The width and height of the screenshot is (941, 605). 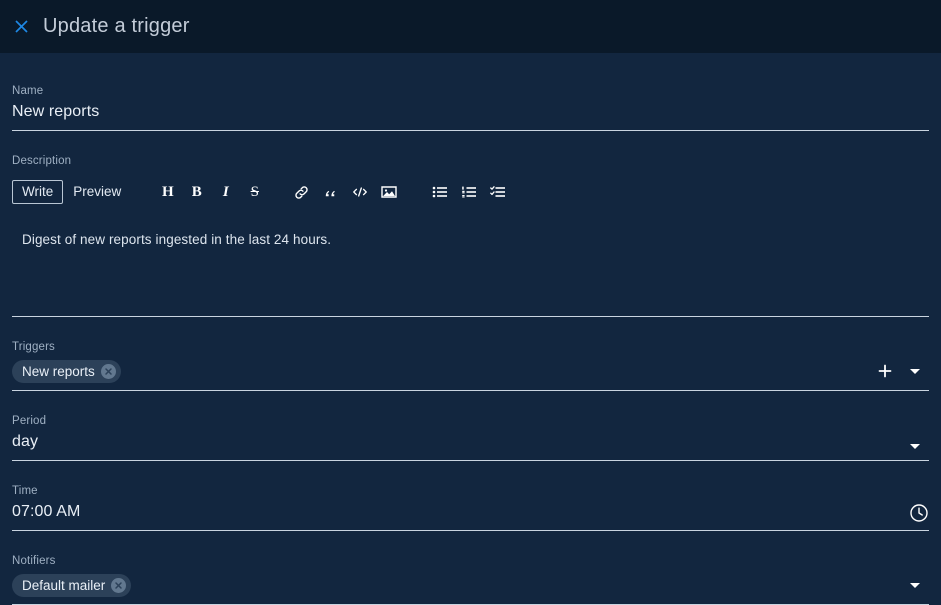 I want to click on bulleted-list-icon, so click(x=440, y=192).